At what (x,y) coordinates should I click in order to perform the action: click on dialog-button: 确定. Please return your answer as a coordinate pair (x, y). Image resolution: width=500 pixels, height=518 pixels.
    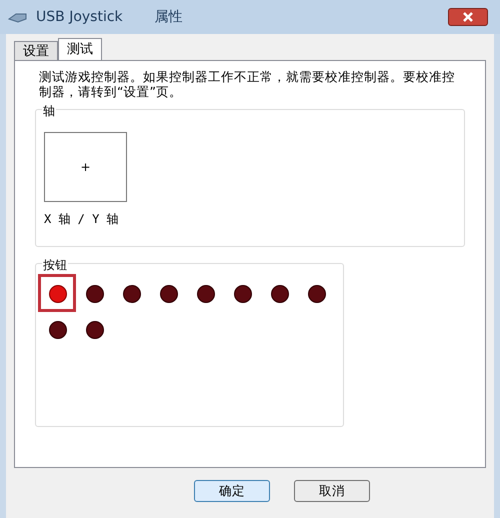
    Looking at the image, I should click on (232, 491).